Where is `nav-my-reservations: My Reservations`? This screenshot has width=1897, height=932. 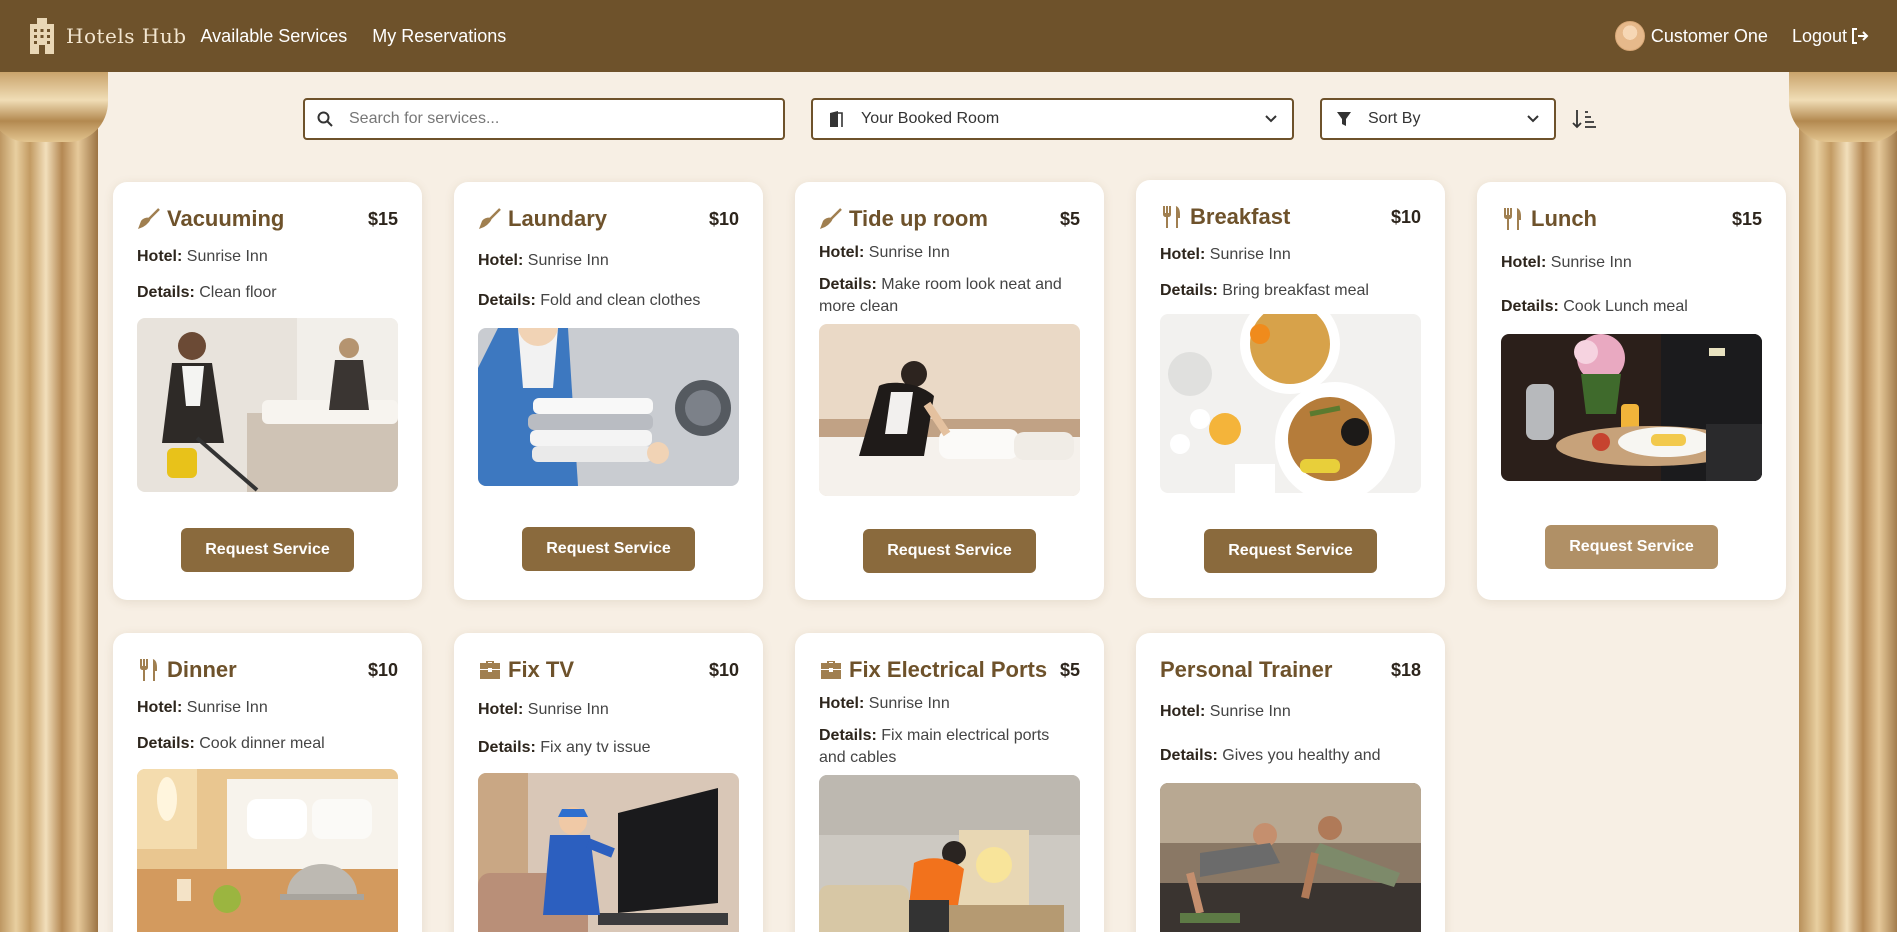
nav-my-reservations: My Reservations is located at coordinates (439, 36).